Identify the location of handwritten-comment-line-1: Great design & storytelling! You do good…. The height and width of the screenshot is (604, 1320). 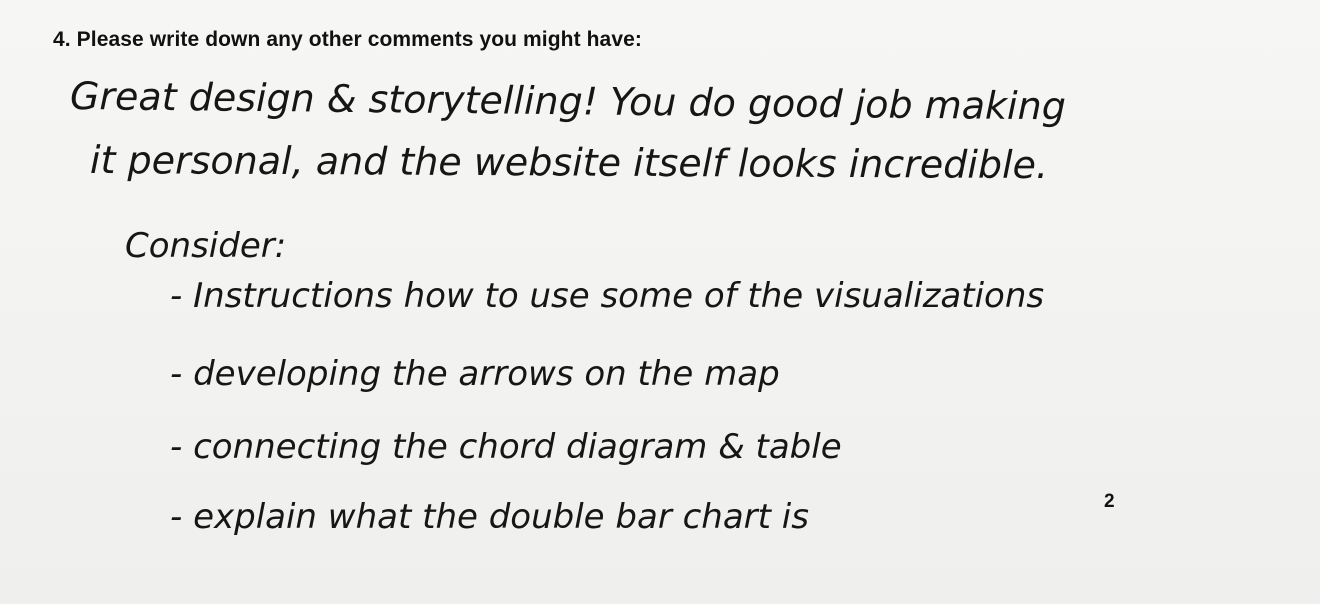
(568, 101).